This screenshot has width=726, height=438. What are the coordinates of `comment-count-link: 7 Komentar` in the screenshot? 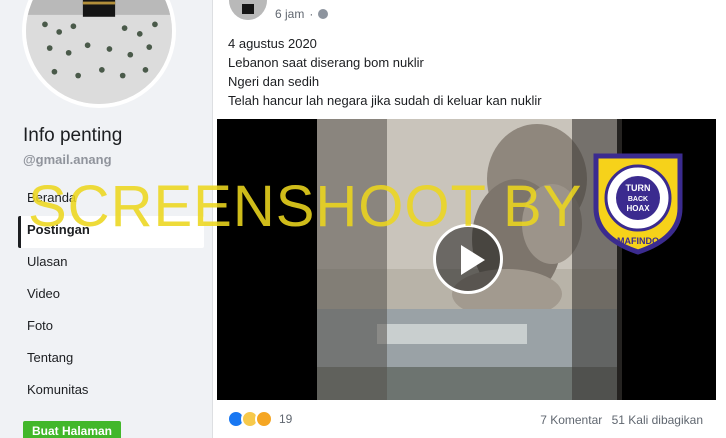 It's located at (571, 420).